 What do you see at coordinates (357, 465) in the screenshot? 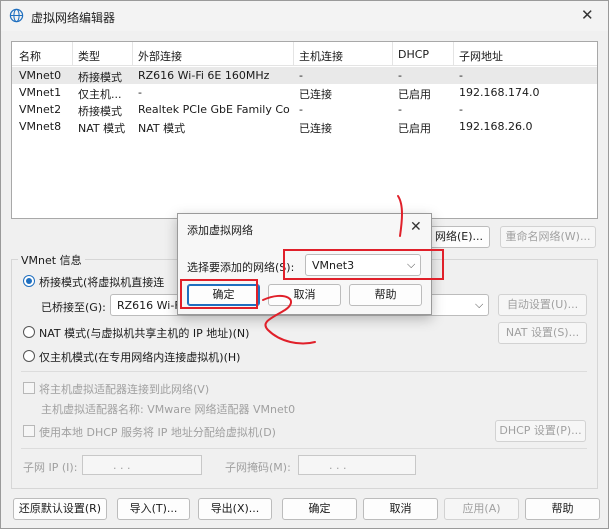
I see `subnet-mask-input: . . .` at bounding box center [357, 465].